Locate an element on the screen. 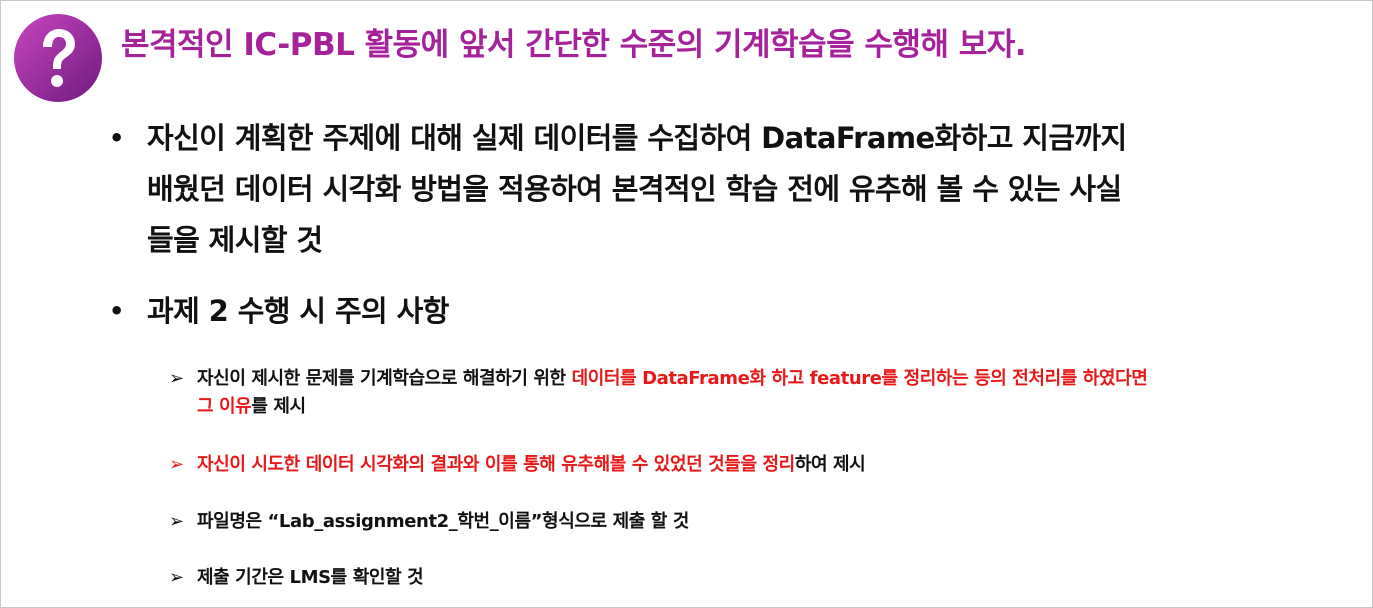 This screenshot has height=608, width=1373. bullet-text: 과제 2 수행 시 주의 사항 is located at coordinates (298, 311).